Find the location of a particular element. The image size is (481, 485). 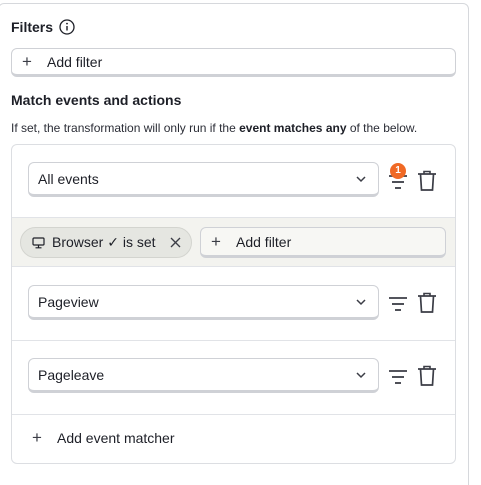

event-select-value: Pageleave is located at coordinates (71, 374).